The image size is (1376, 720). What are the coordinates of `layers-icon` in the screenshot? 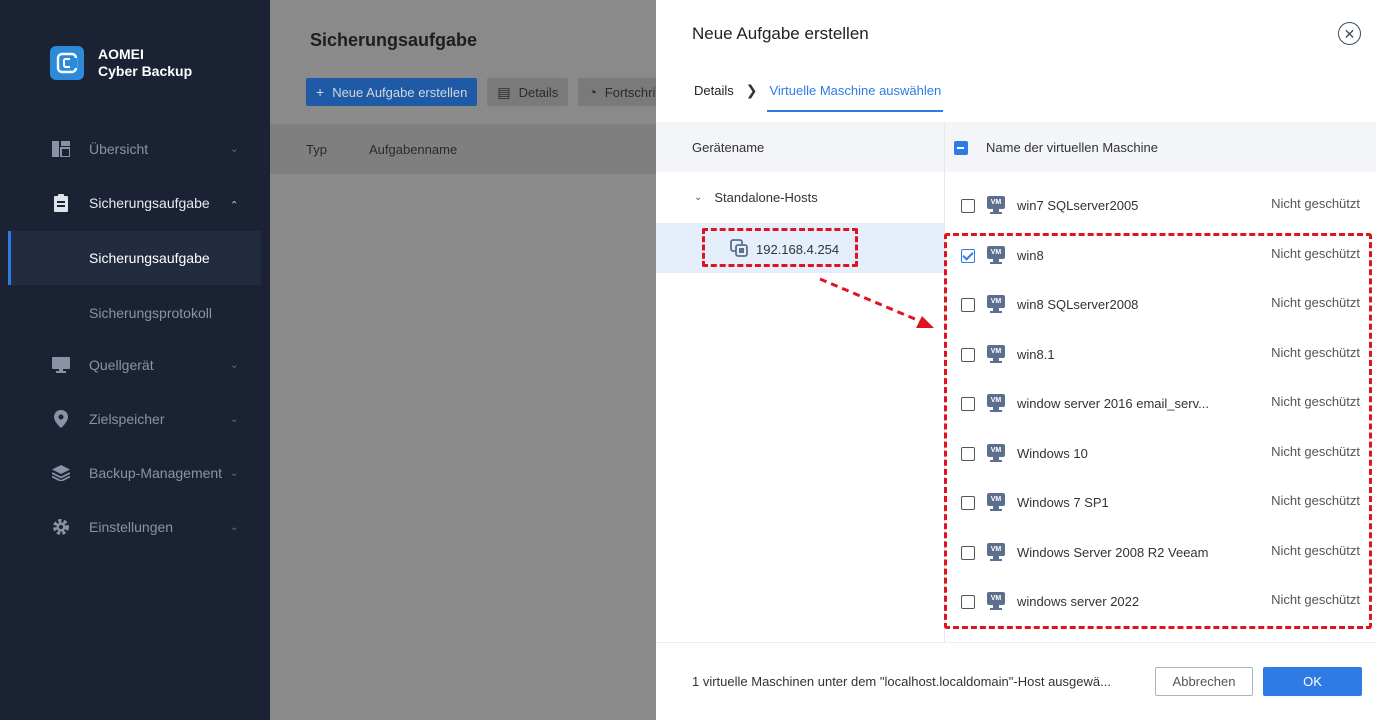 It's located at (61, 473).